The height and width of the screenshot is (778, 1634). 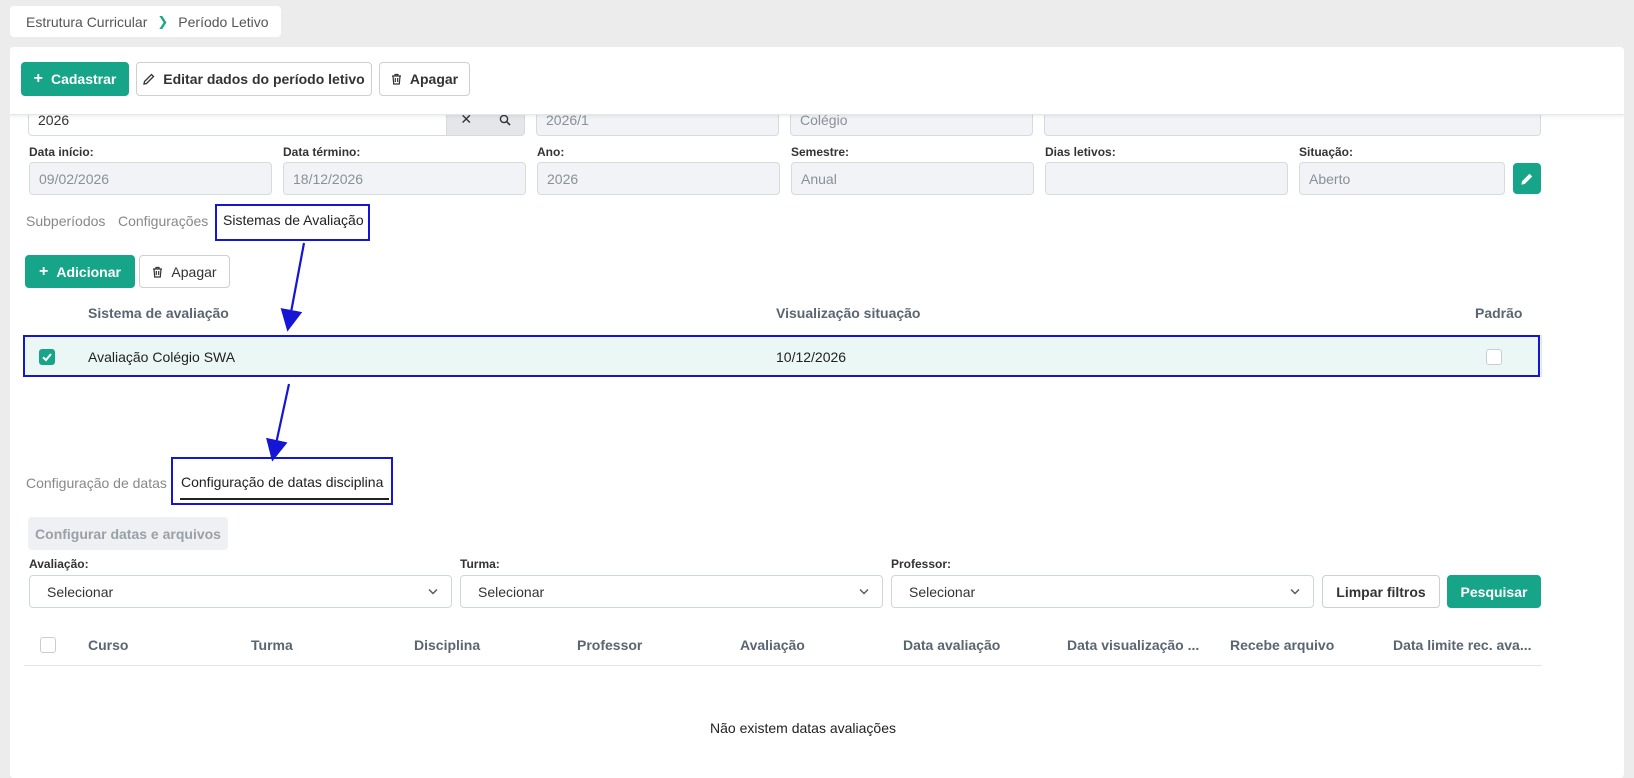 What do you see at coordinates (912, 178) in the screenshot?
I see `semestre-field: Anual` at bounding box center [912, 178].